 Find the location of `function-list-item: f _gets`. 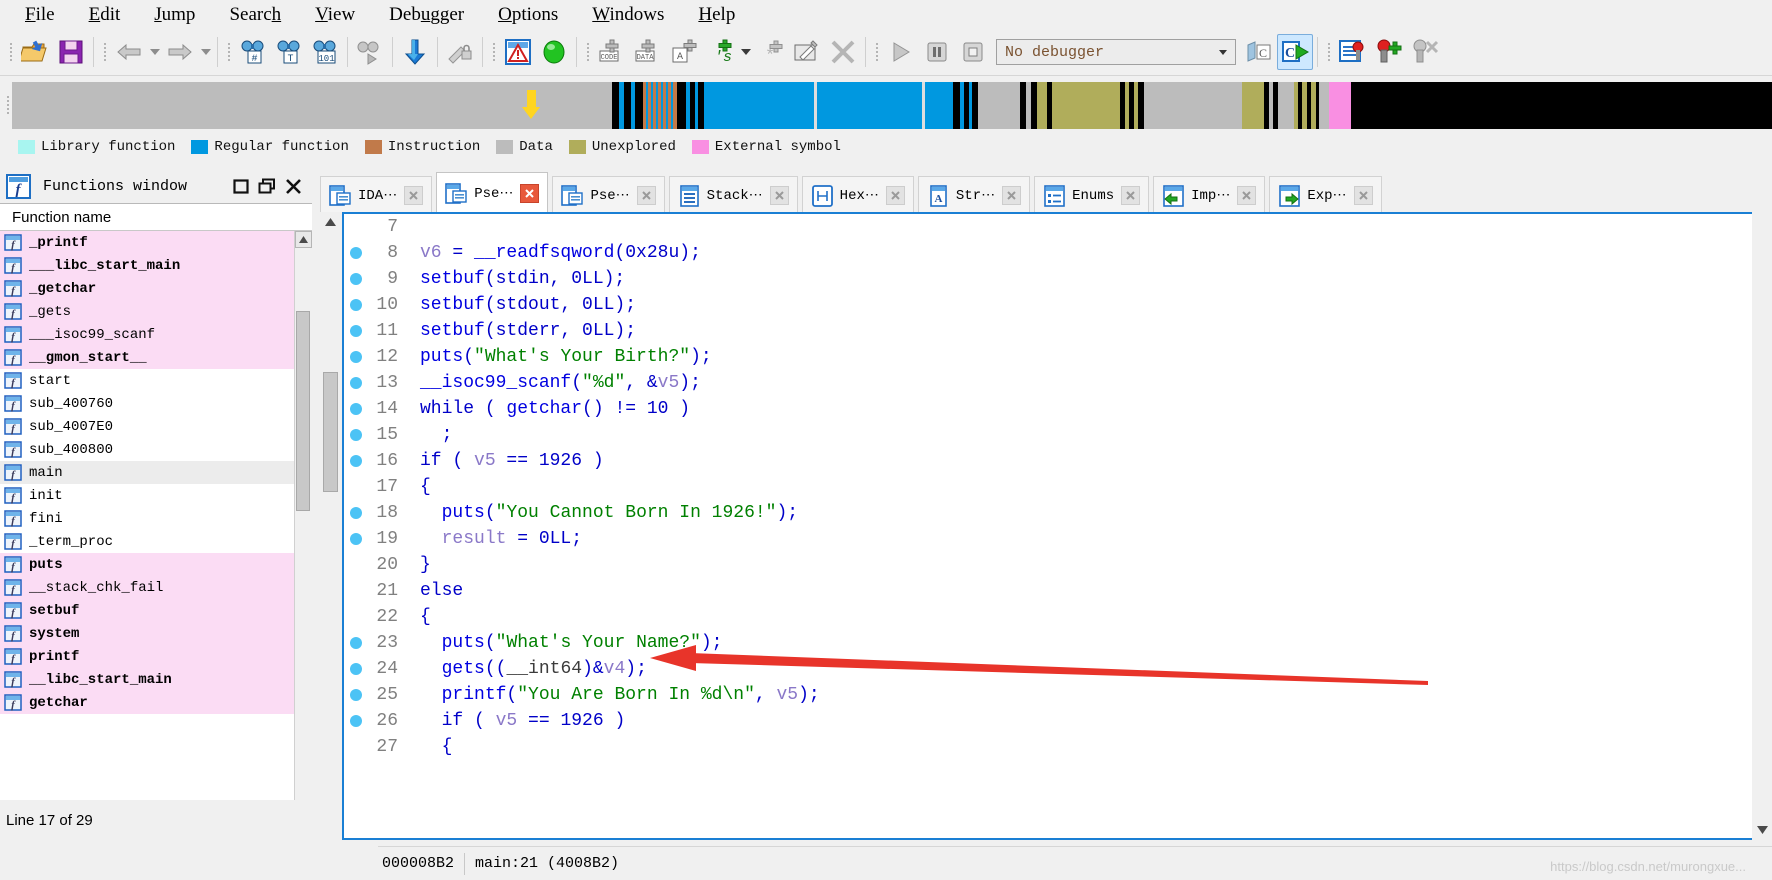

function-list-item: f _gets is located at coordinates (147, 311).